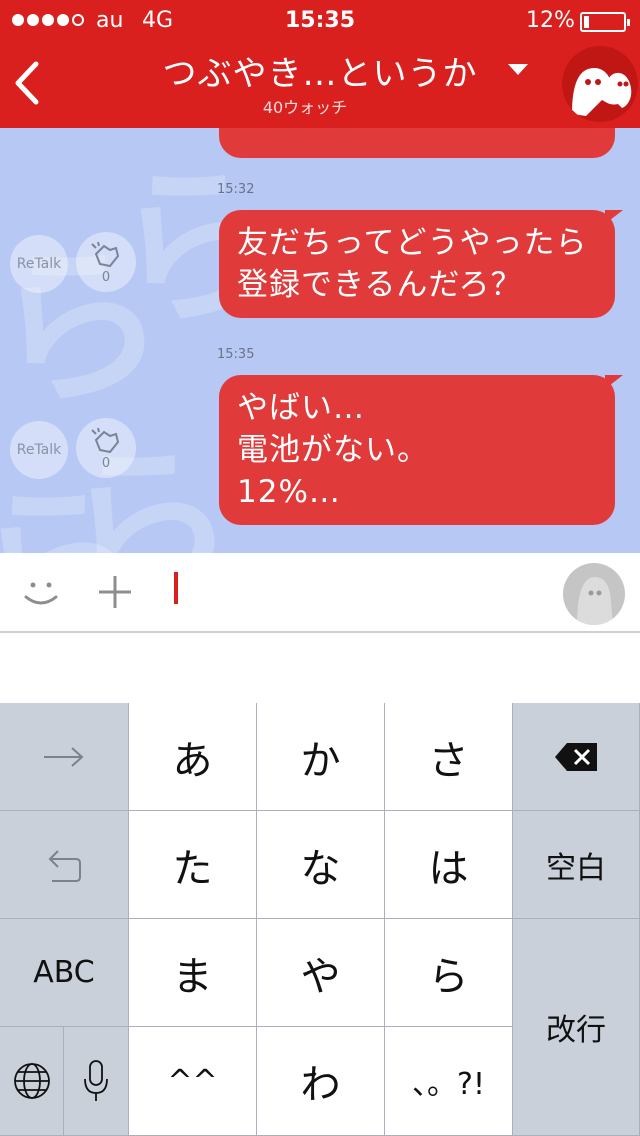 The image size is (640, 1136). What do you see at coordinates (360, 588) in the screenshot?
I see `message-input` at bounding box center [360, 588].